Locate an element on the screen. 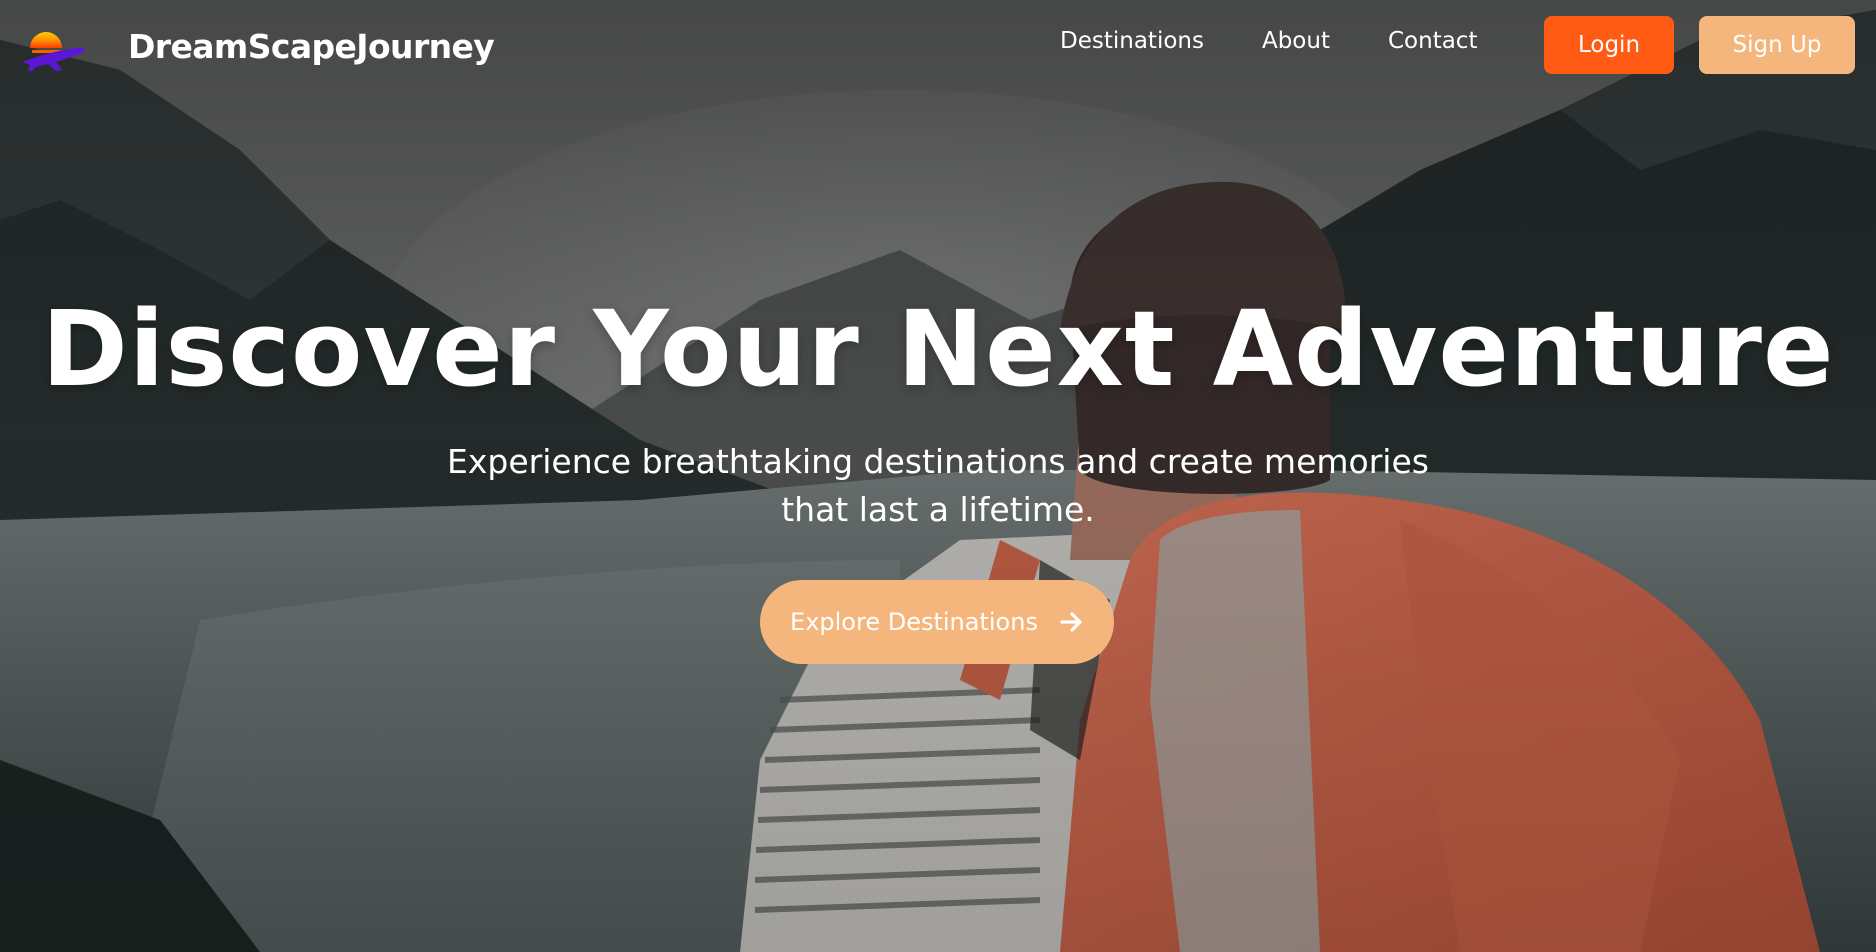 The height and width of the screenshot is (952, 1876). brand-name: DreamScapeJourney is located at coordinates (311, 46).